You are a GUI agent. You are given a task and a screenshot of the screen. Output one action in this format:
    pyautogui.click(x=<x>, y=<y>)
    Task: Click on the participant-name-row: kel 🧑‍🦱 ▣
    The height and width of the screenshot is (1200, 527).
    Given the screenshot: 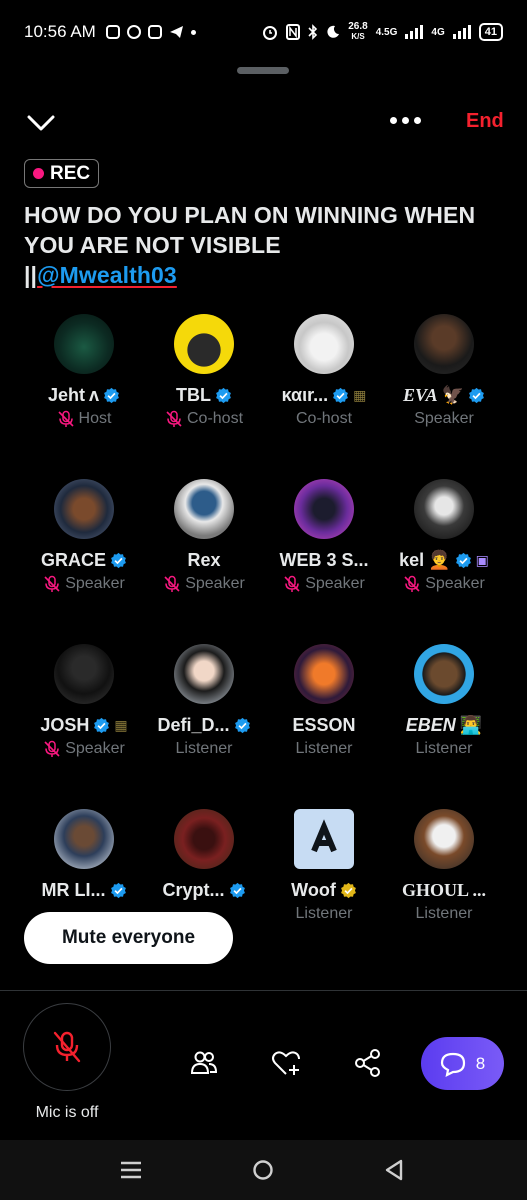 What is the action you would take?
    pyautogui.click(x=444, y=560)
    